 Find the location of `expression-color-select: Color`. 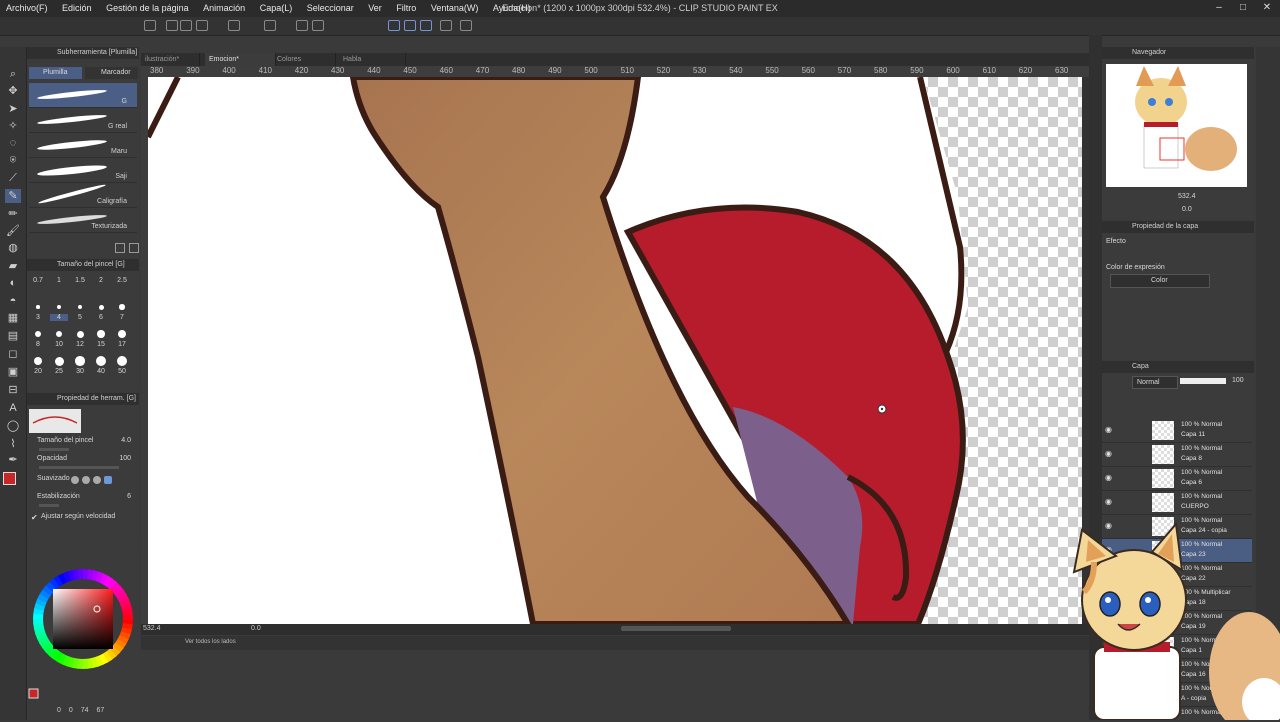

expression-color-select: Color is located at coordinates (1160, 281).